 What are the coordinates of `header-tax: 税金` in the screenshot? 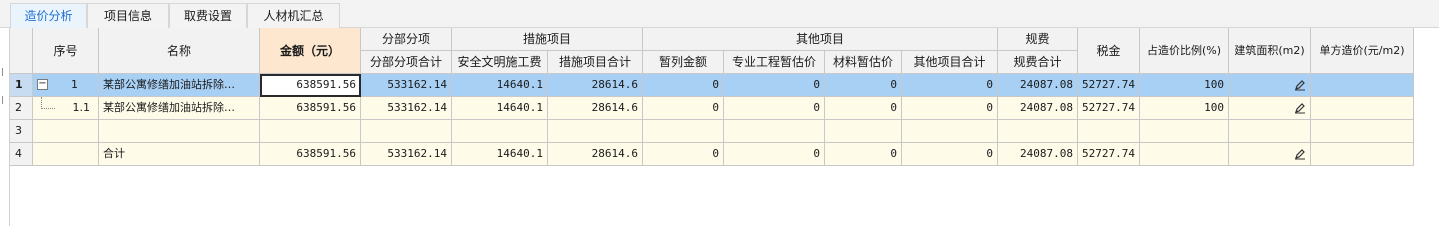 It's located at (1109, 51).